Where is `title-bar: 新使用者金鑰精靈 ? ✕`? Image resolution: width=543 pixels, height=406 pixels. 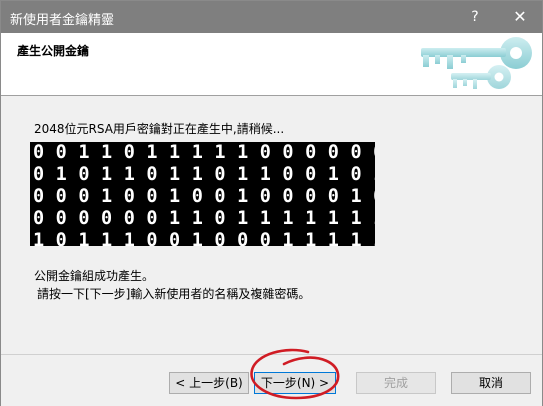
title-bar: 新使用者金鑰精靈 ? ✕ is located at coordinates (271, 17).